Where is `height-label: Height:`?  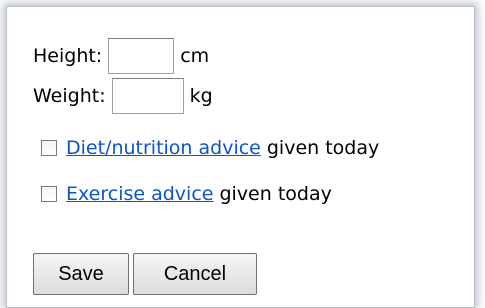 height-label: Height: is located at coordinates (68, 56).